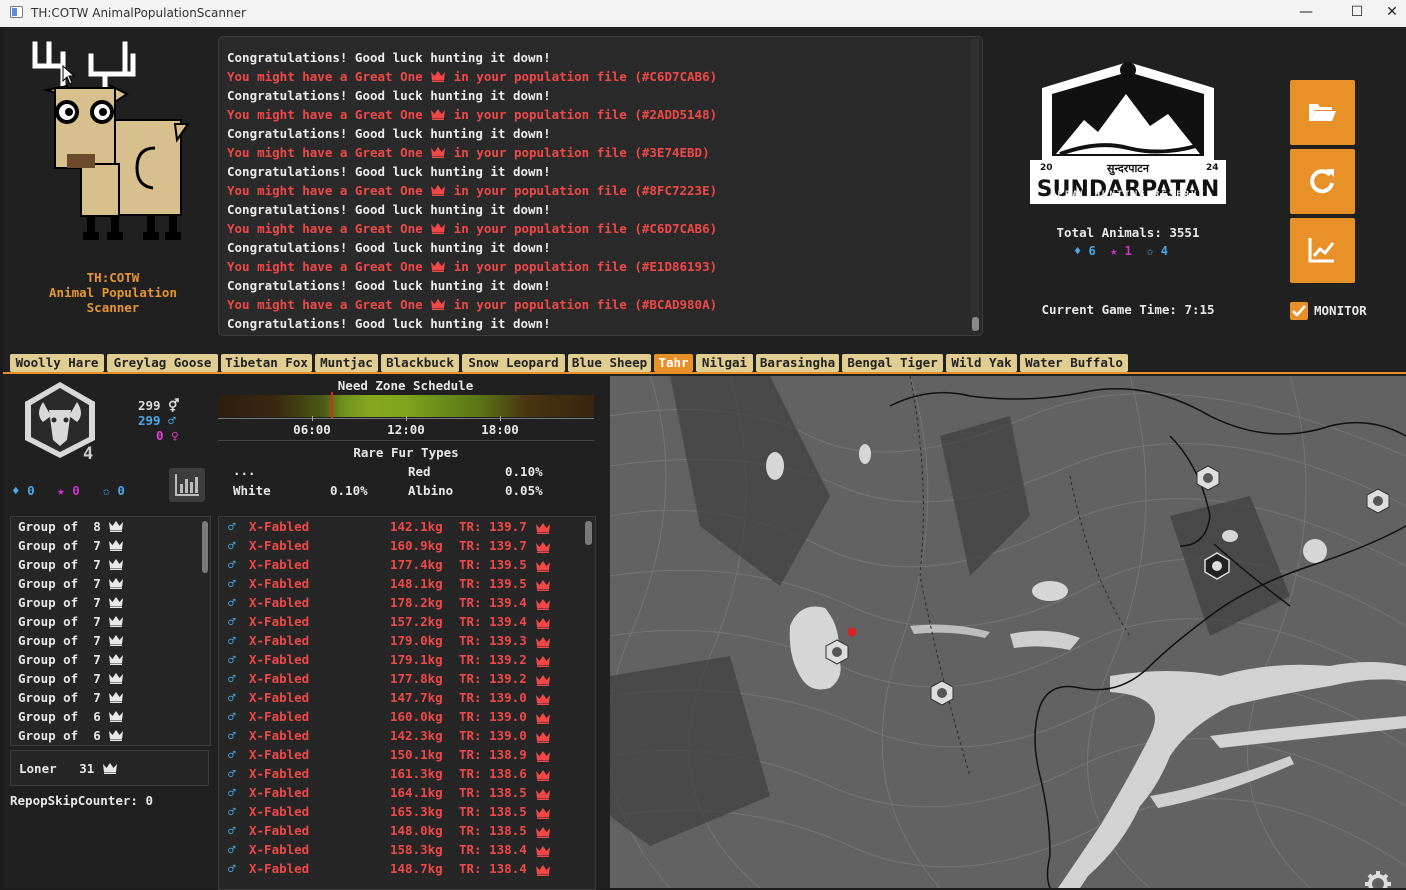  Describe the element at coordinates (57, 363) in the screenshot. I see `tab-woolly-hare: Woolly Hare` at that location.